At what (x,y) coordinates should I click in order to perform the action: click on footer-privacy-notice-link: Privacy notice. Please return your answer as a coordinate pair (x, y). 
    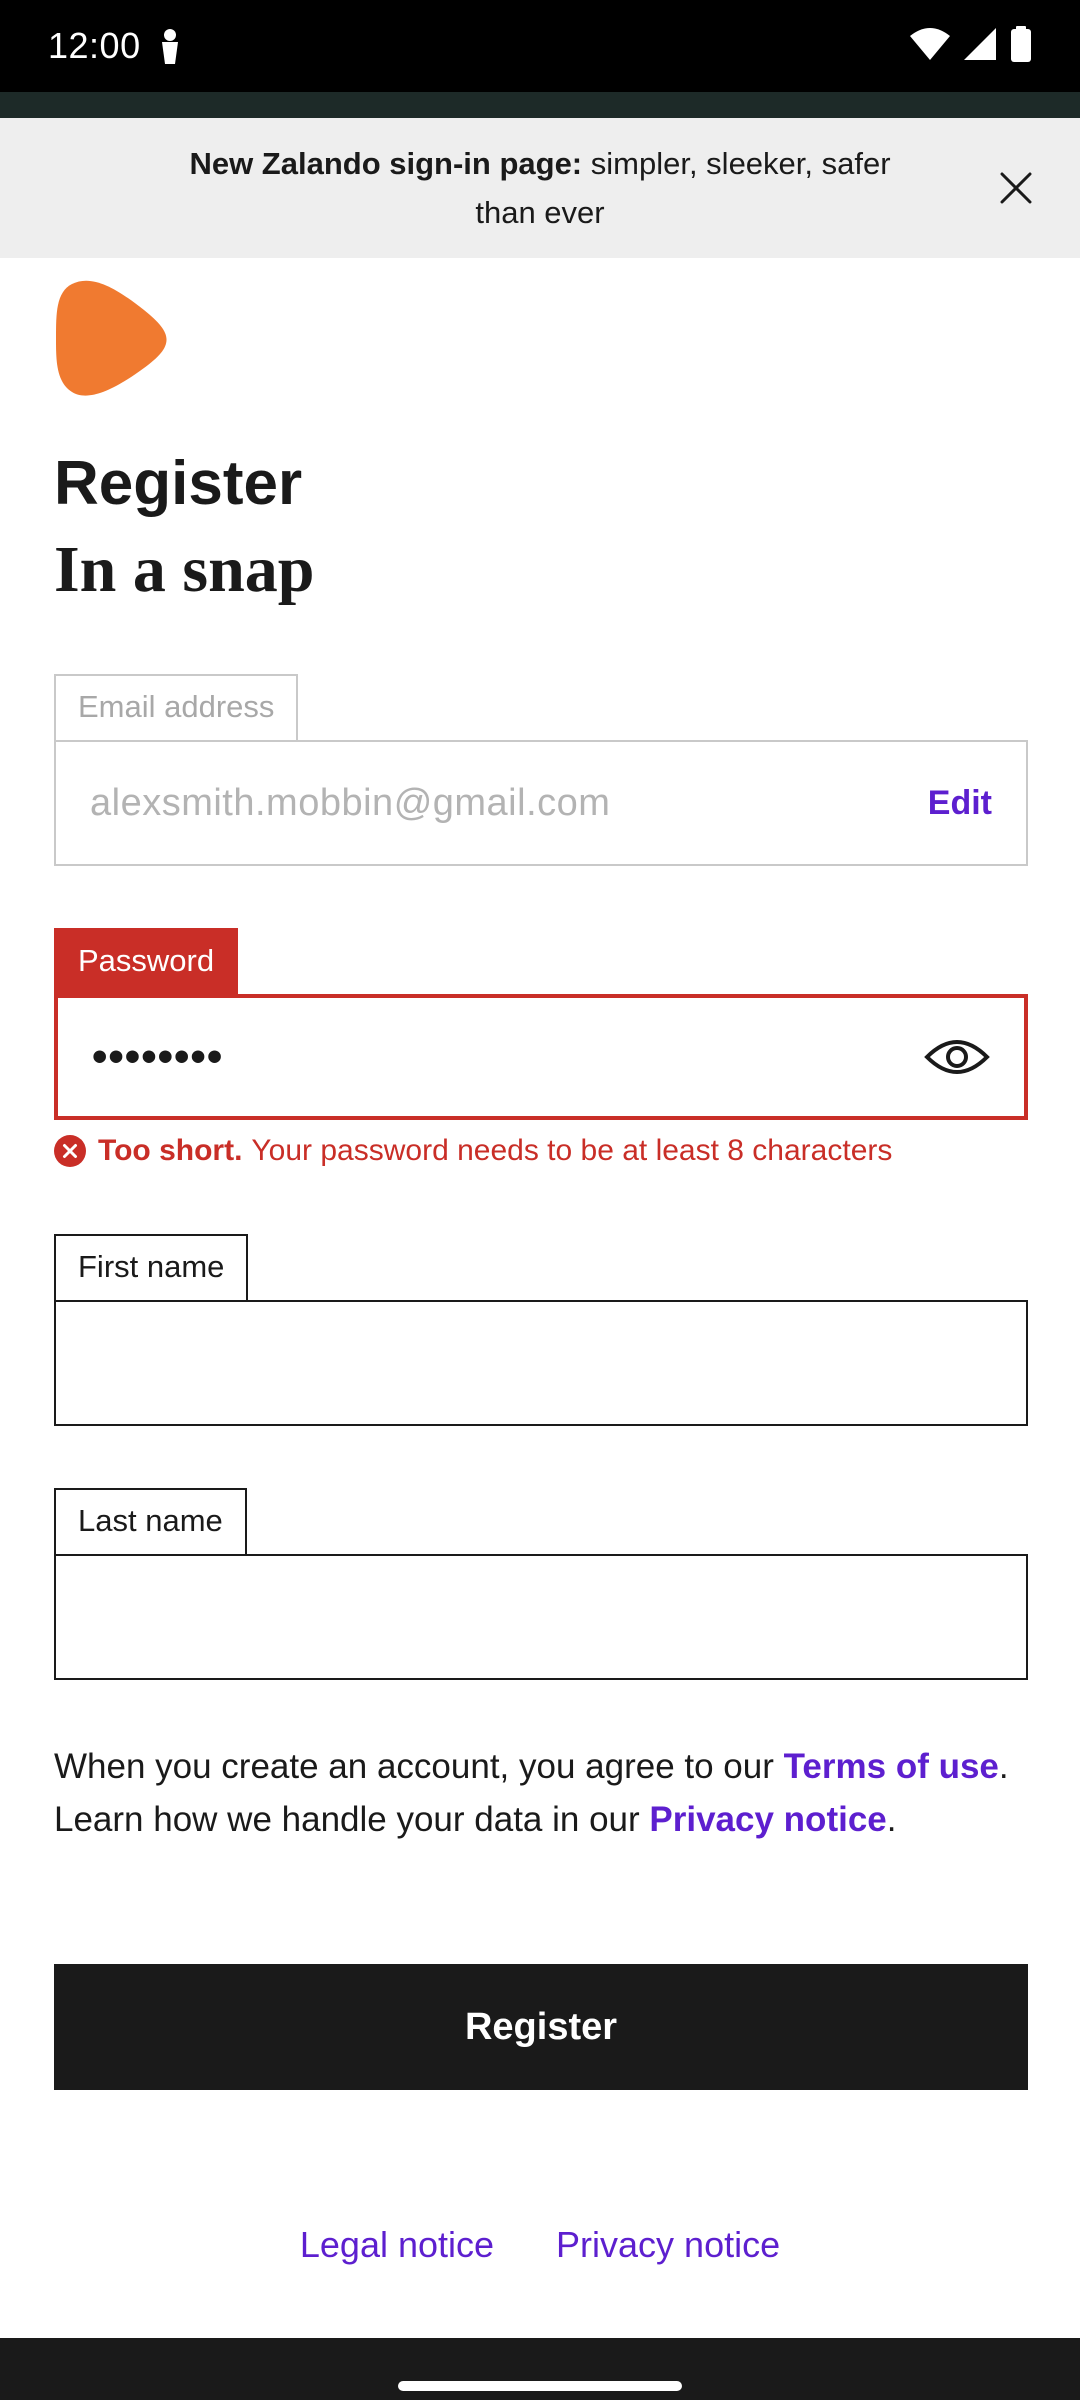
    Looking at the image, I should click on (668, 2245).